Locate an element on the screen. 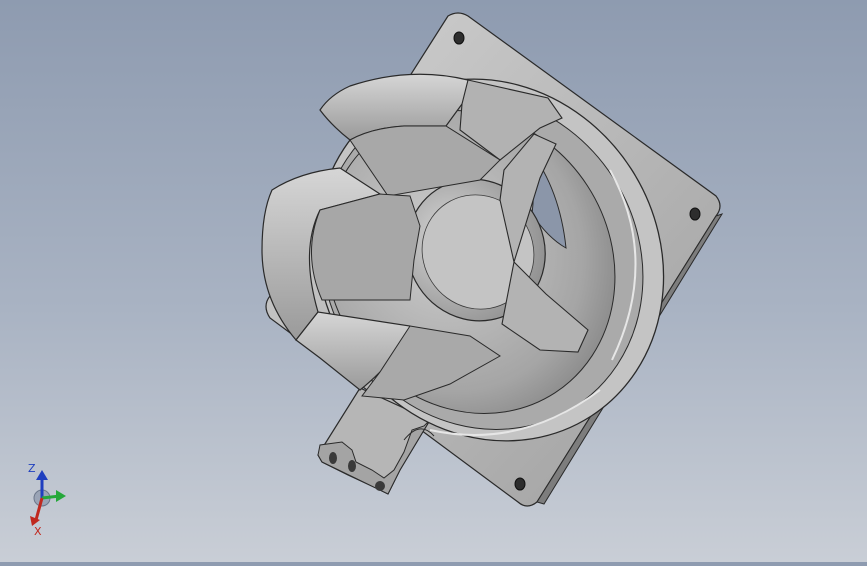 The height and width of the screenshot is (566, 867). axis-triad: Z X is located at coordinates (50, 497).